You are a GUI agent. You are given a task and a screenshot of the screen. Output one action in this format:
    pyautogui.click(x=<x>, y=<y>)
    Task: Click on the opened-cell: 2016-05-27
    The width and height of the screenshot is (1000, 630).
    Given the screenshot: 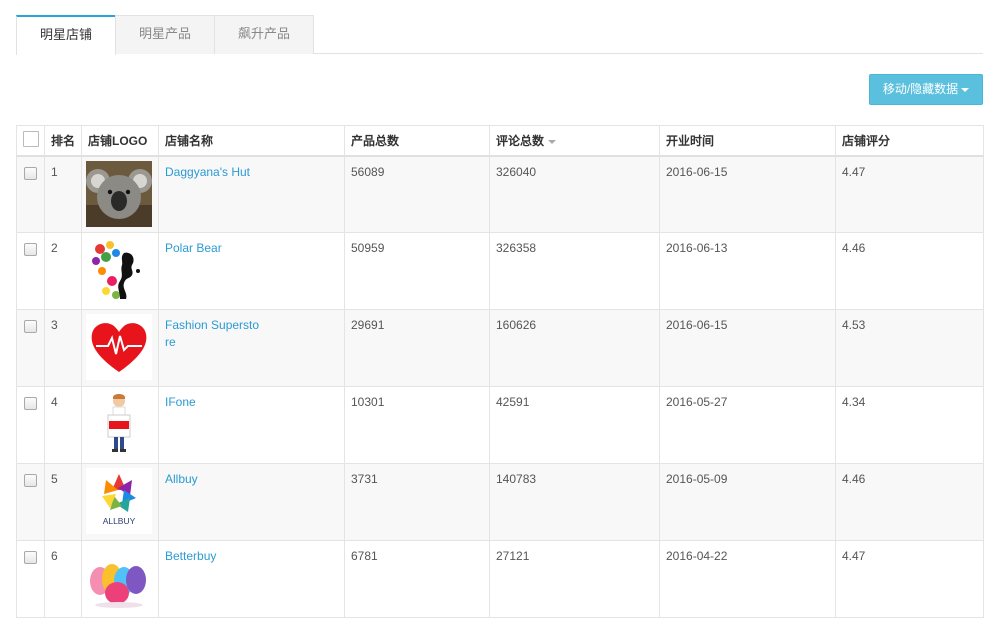 What is the action you would take?
    pyautogui.click(x=747, y=425)
    